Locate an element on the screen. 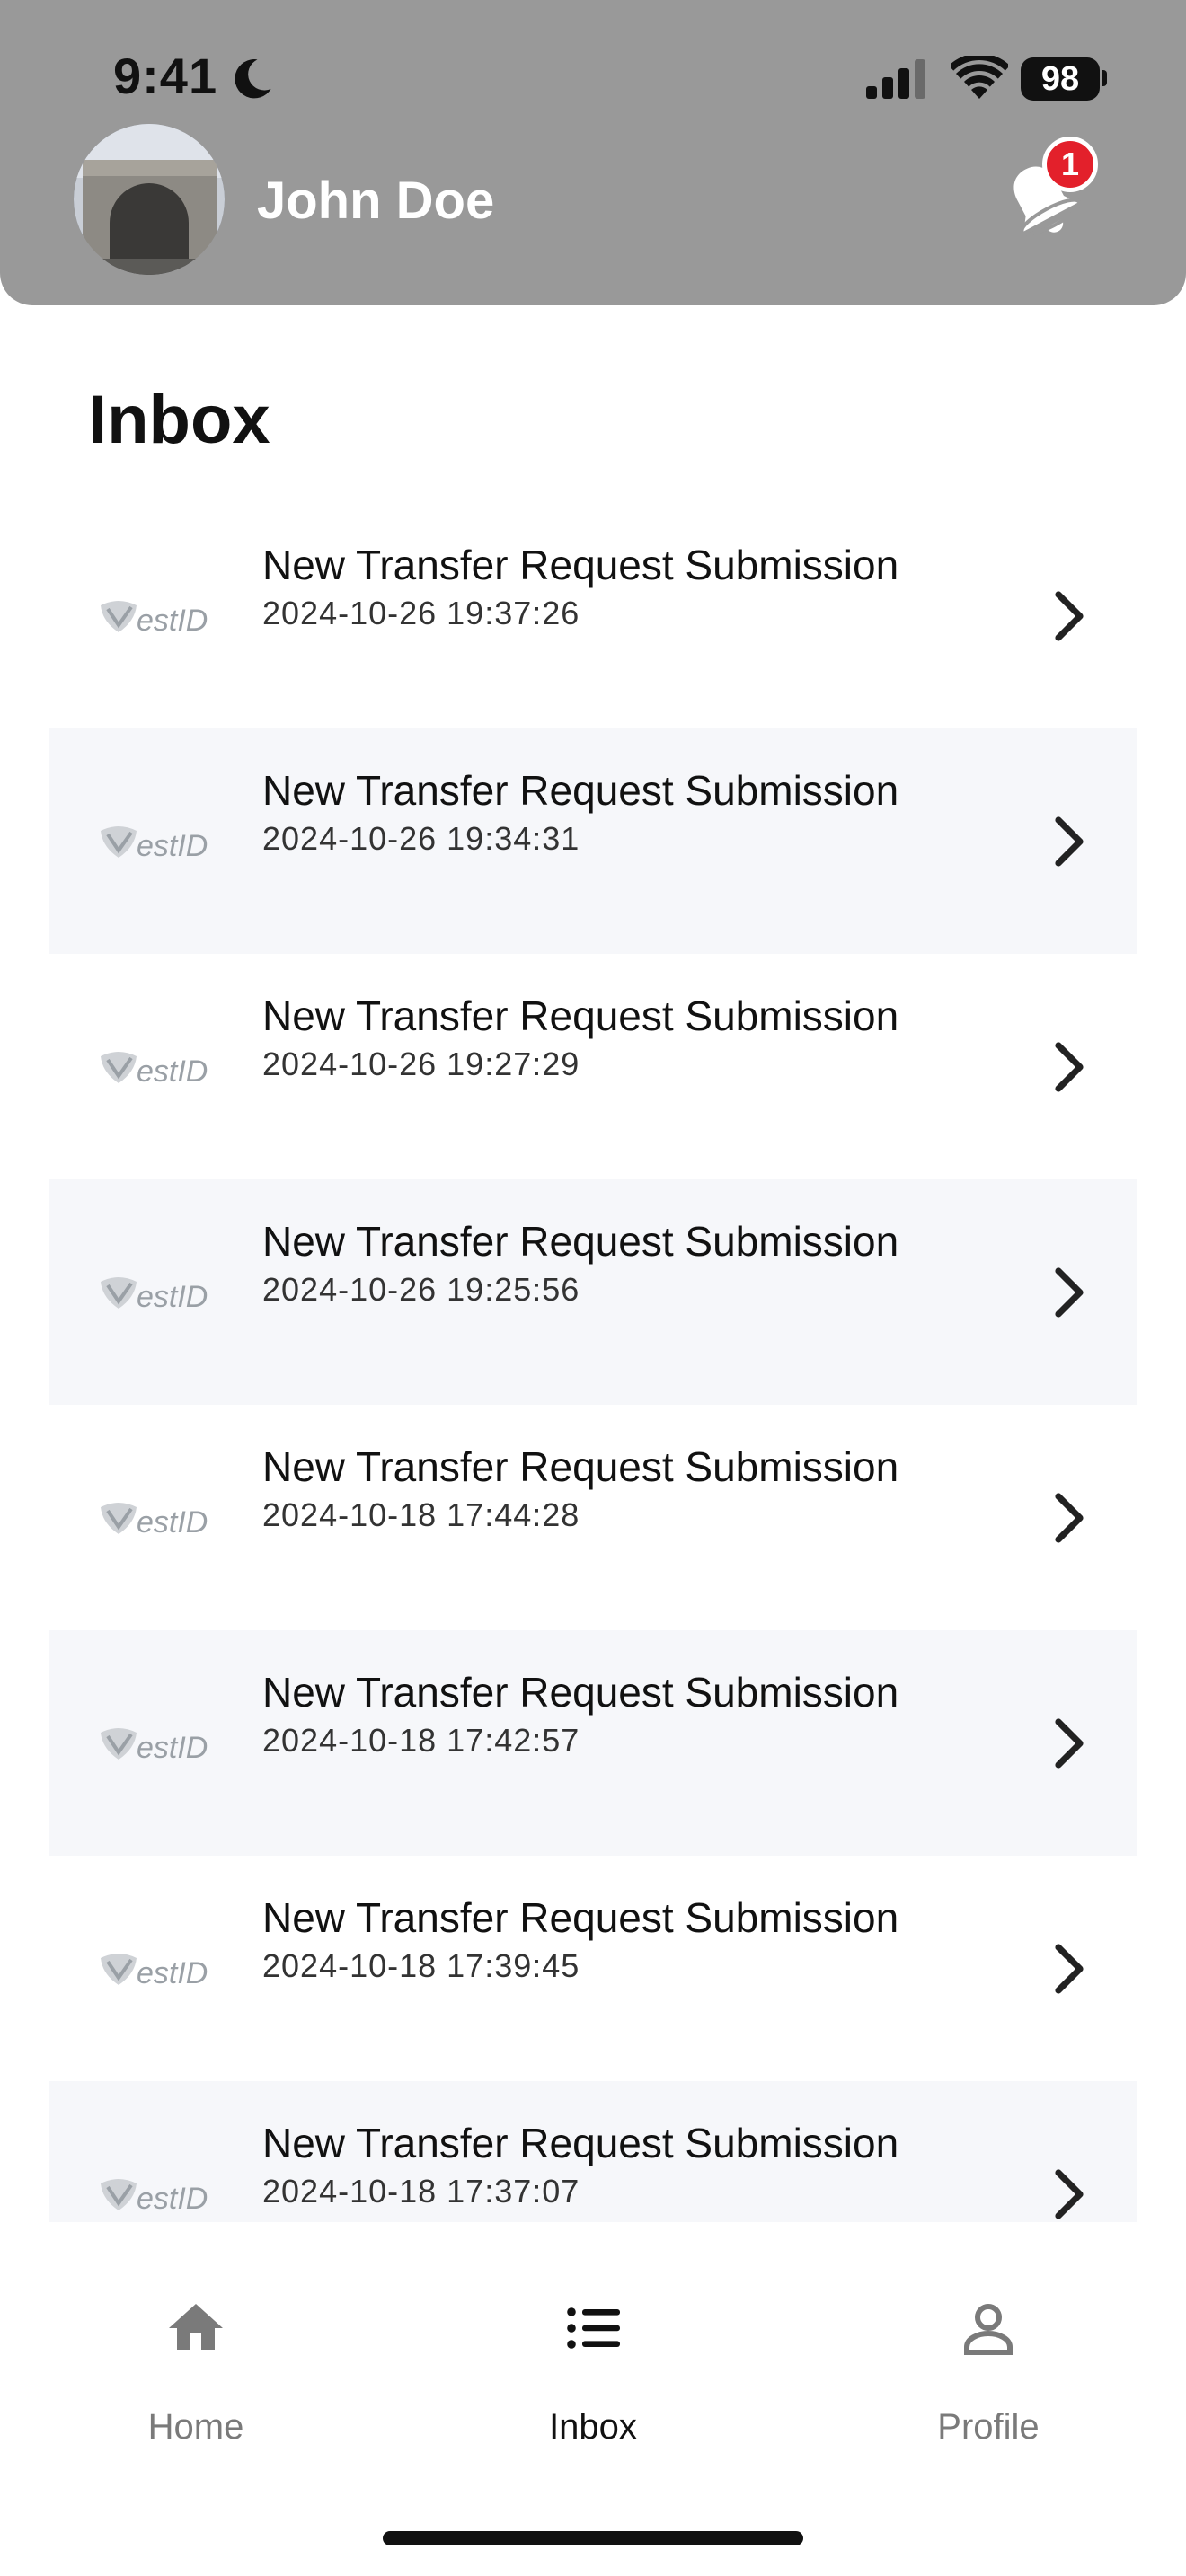 The width and height of the screenshot is (1186, 2576). home-icon is located at coordinates (196, 2327).